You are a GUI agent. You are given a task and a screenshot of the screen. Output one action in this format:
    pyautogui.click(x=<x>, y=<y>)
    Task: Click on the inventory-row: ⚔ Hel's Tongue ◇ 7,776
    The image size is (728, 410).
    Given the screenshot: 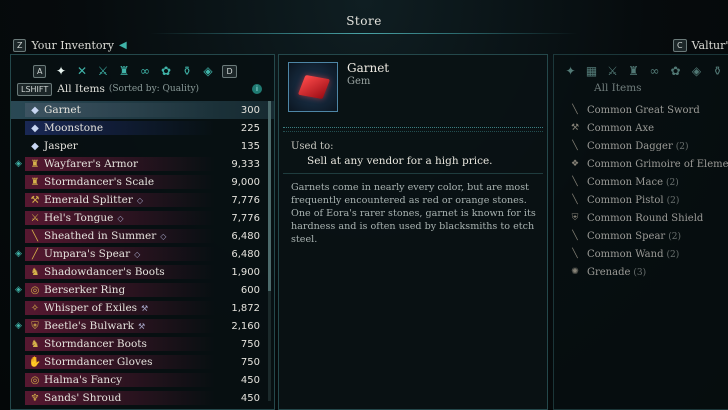 What is the action you would take?
    pyautogui.click(x=142, y=218)
    